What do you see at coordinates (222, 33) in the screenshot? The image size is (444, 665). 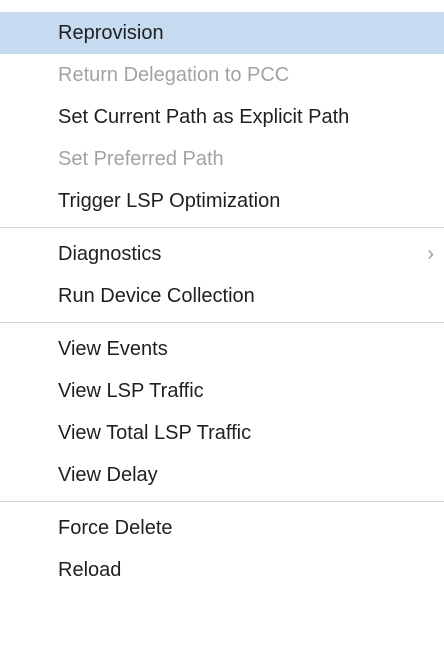 I see `menu-item-reprovision: Reprovision` at bounding box center [222, 33].